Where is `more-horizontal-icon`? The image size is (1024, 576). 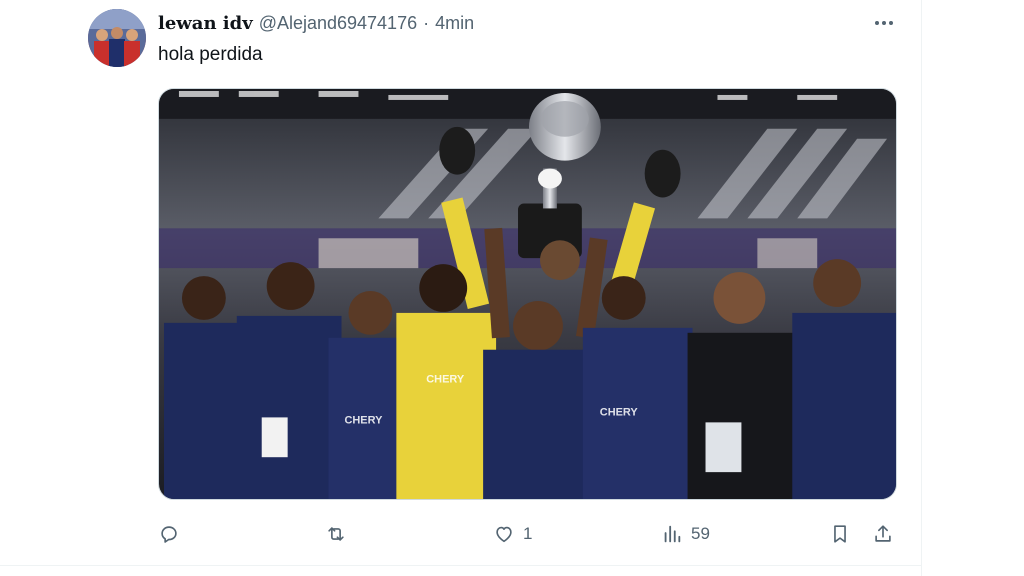 more-horizontal-icon is located at coordinates (877, 23).